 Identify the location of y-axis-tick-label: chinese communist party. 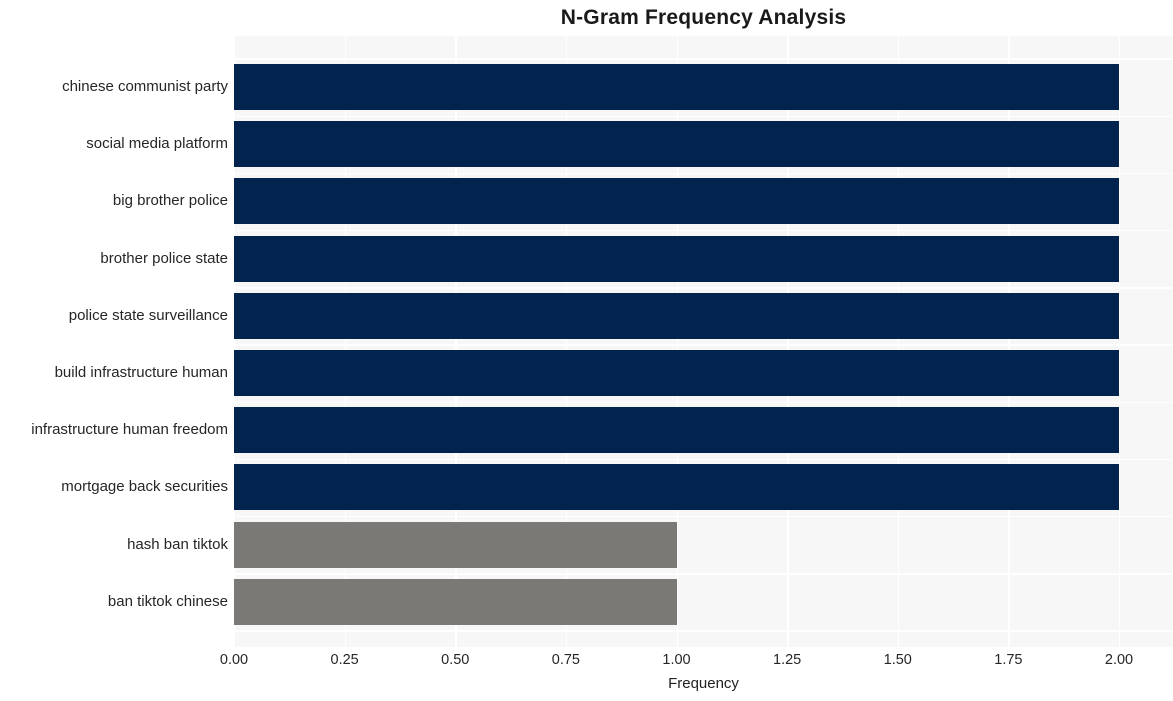
(145, 86).